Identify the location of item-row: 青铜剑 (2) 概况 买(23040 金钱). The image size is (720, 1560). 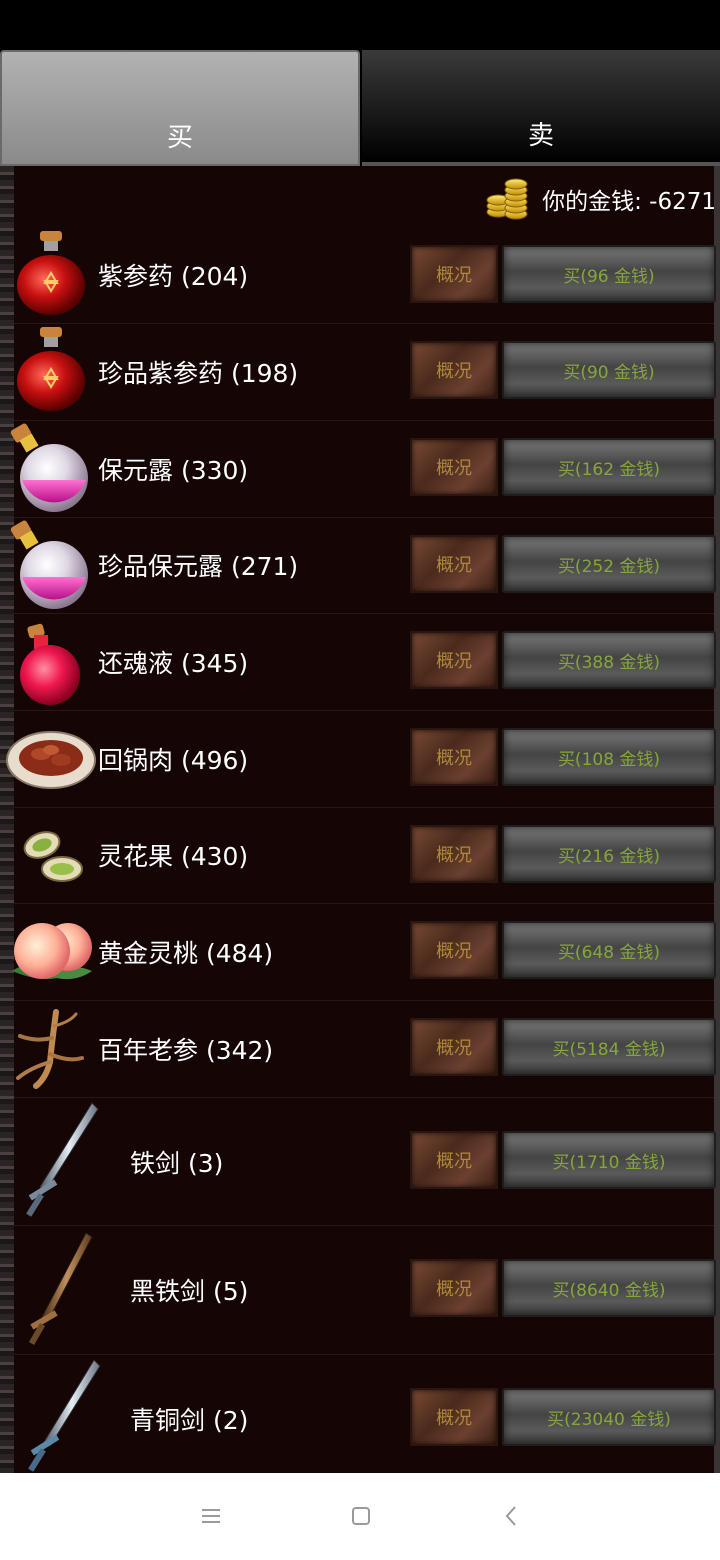
(365, 1413).